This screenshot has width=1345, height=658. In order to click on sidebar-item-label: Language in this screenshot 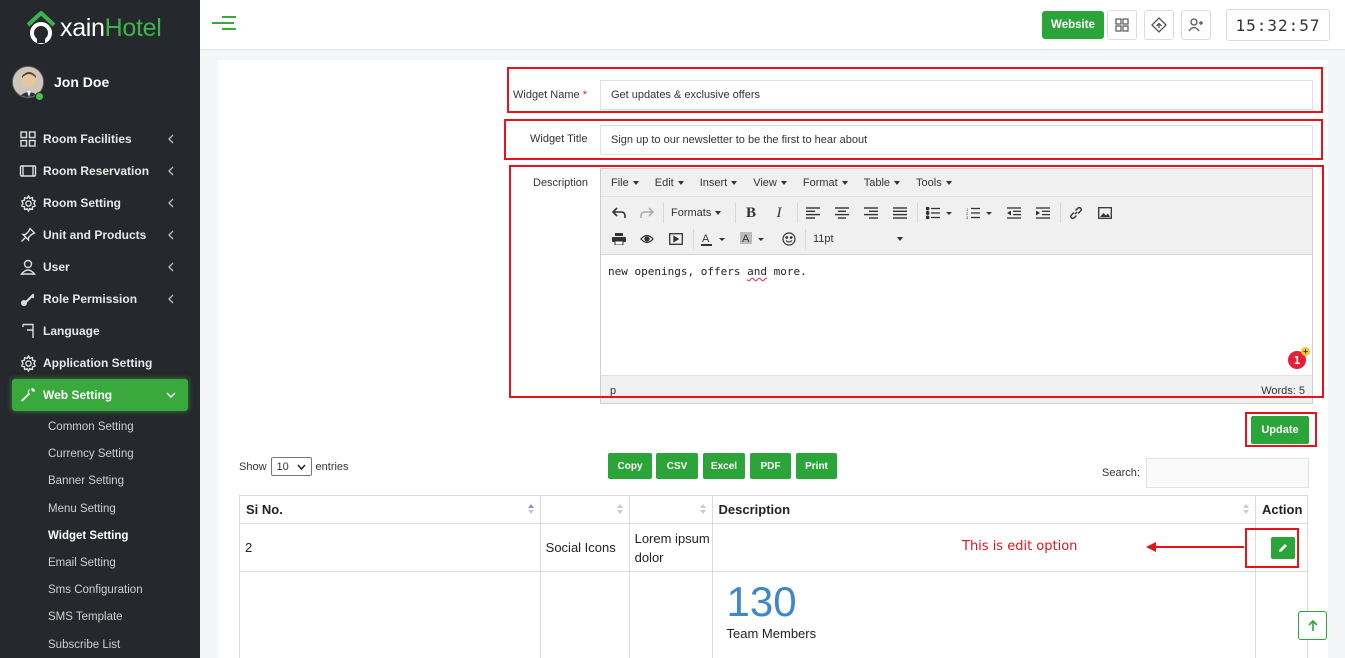, I will do `click(71, 331)`.